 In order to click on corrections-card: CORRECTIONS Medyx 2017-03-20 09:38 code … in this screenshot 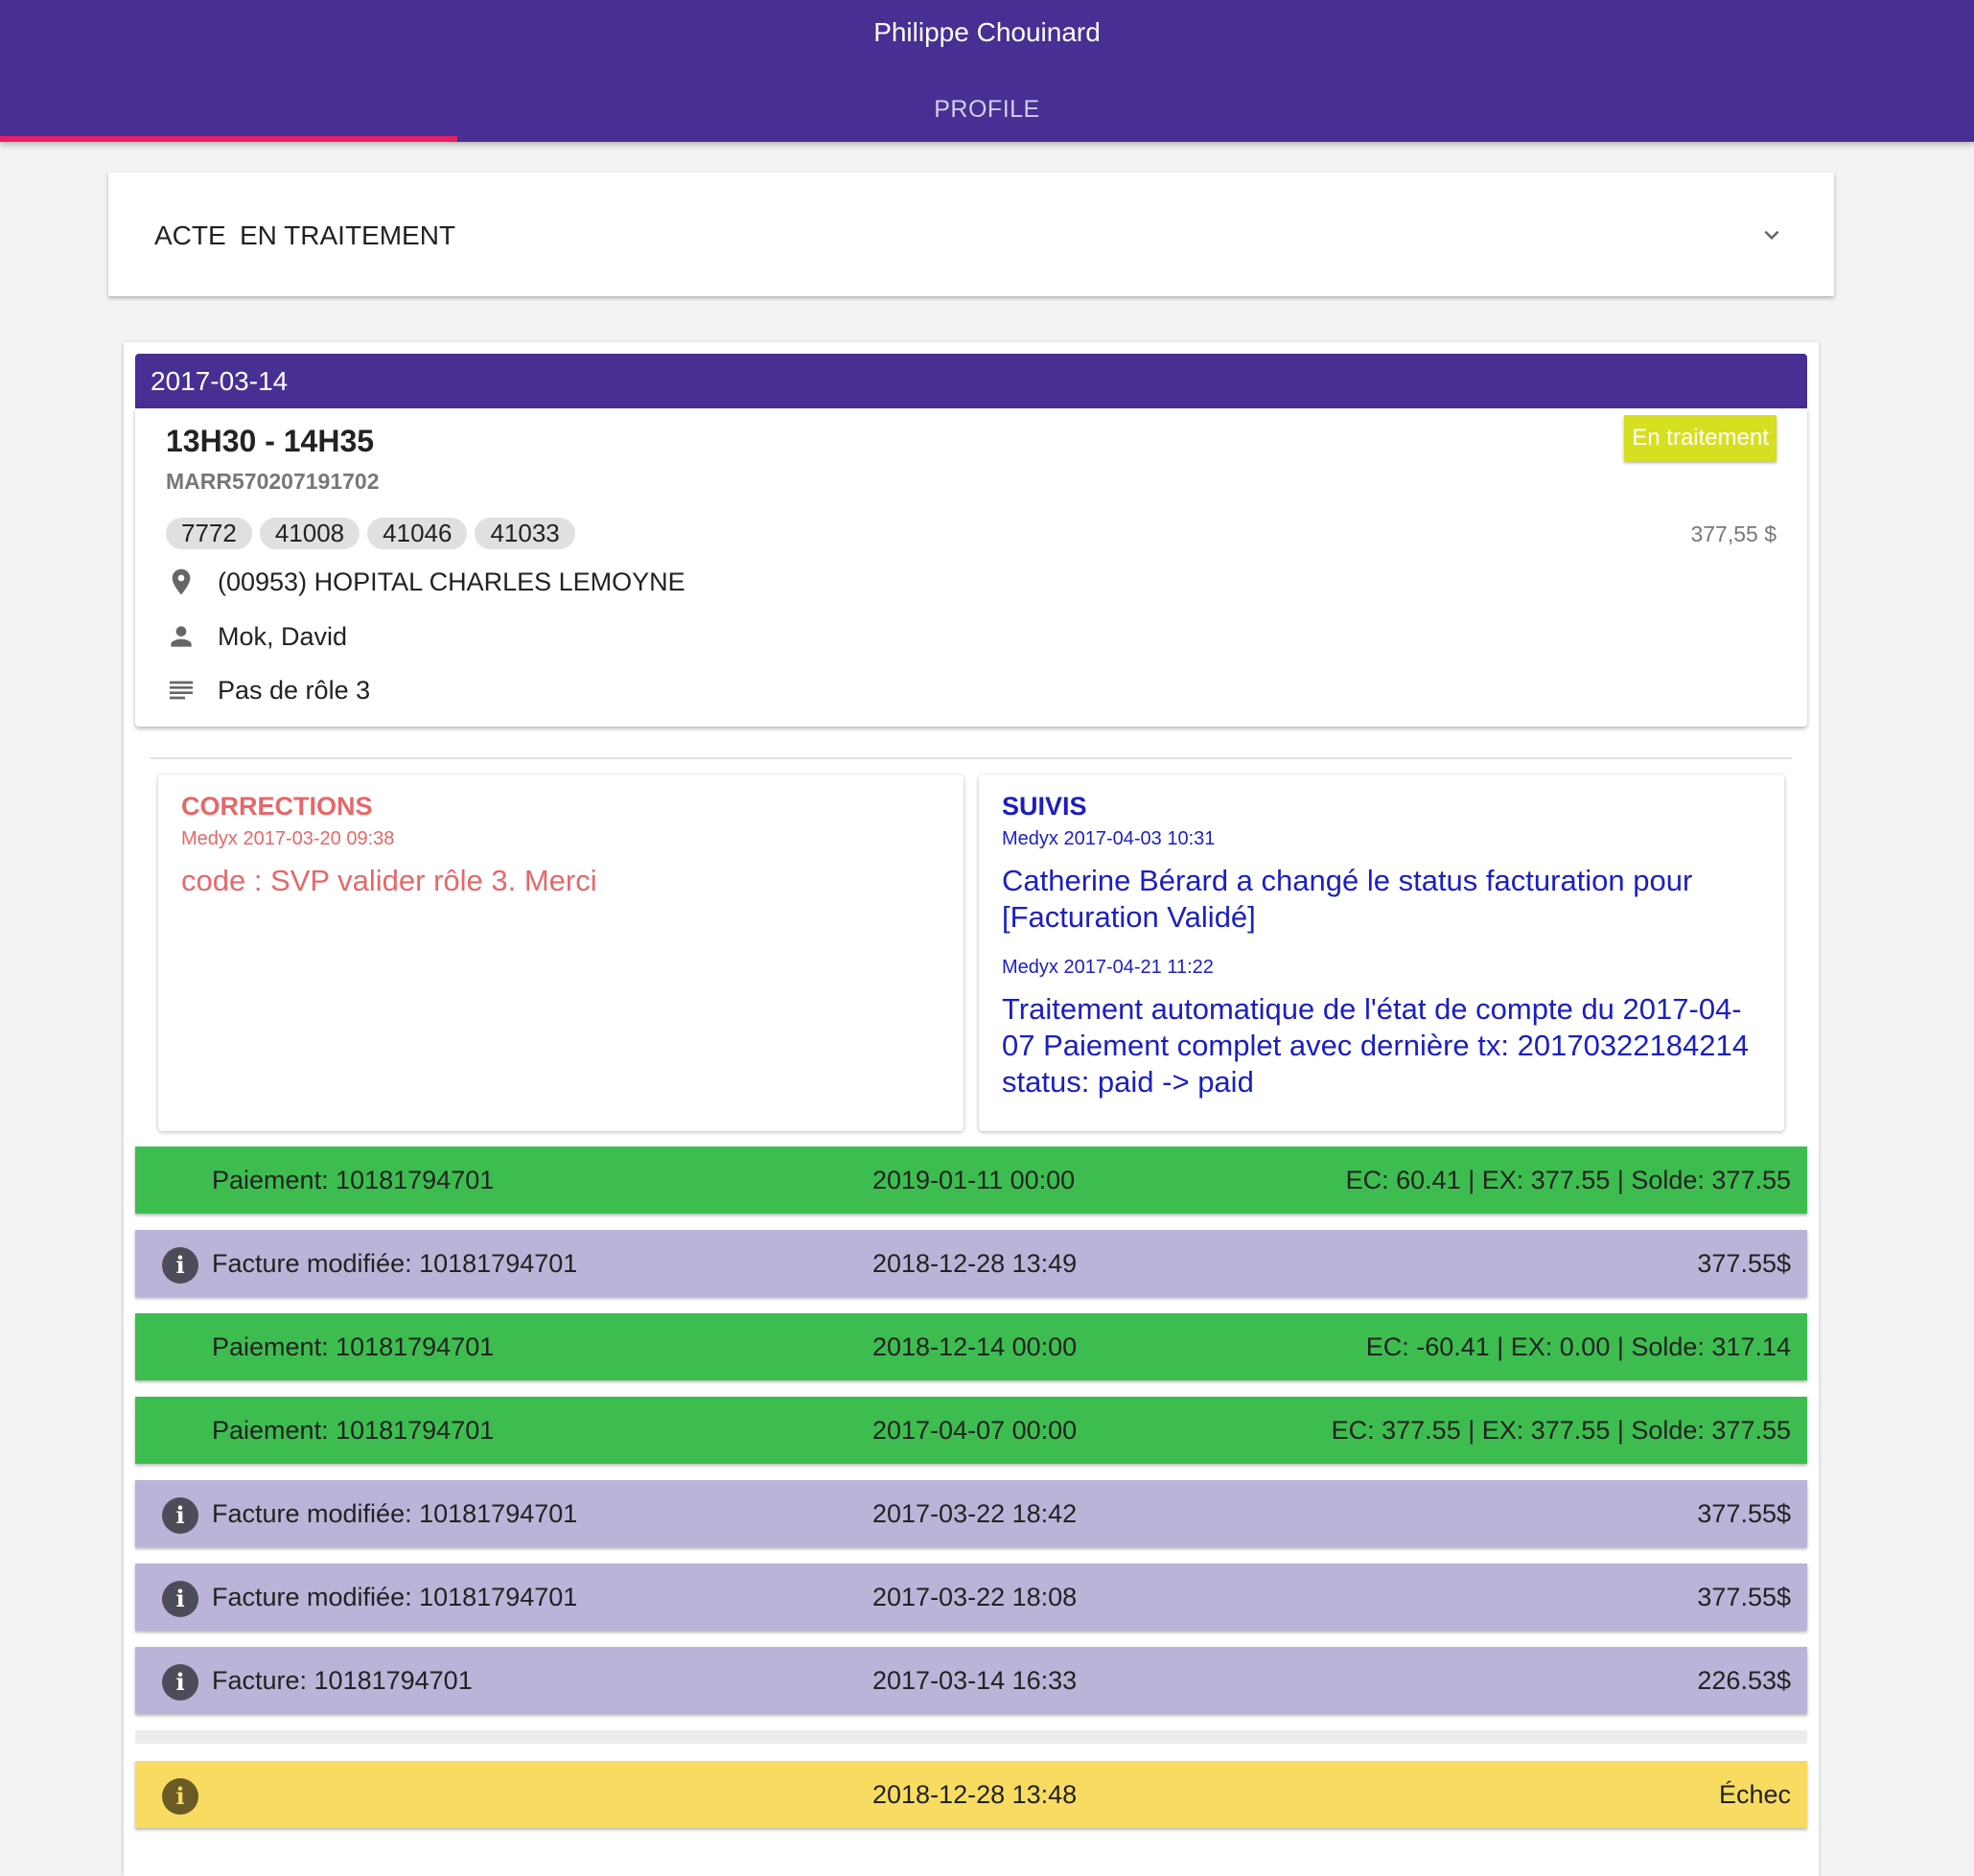, I will do `click(561, 953)`.